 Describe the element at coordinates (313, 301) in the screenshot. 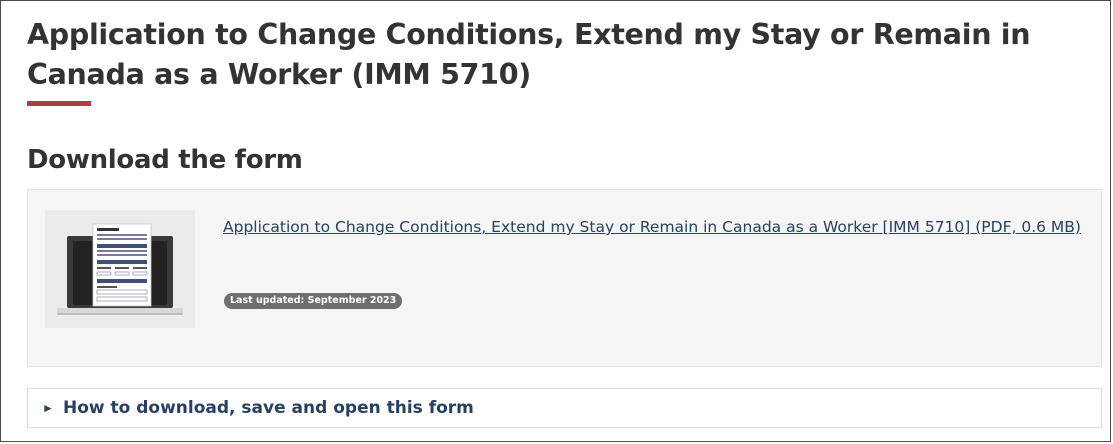

I see `last-updated-badge: Last updated: September 2023` at that location.